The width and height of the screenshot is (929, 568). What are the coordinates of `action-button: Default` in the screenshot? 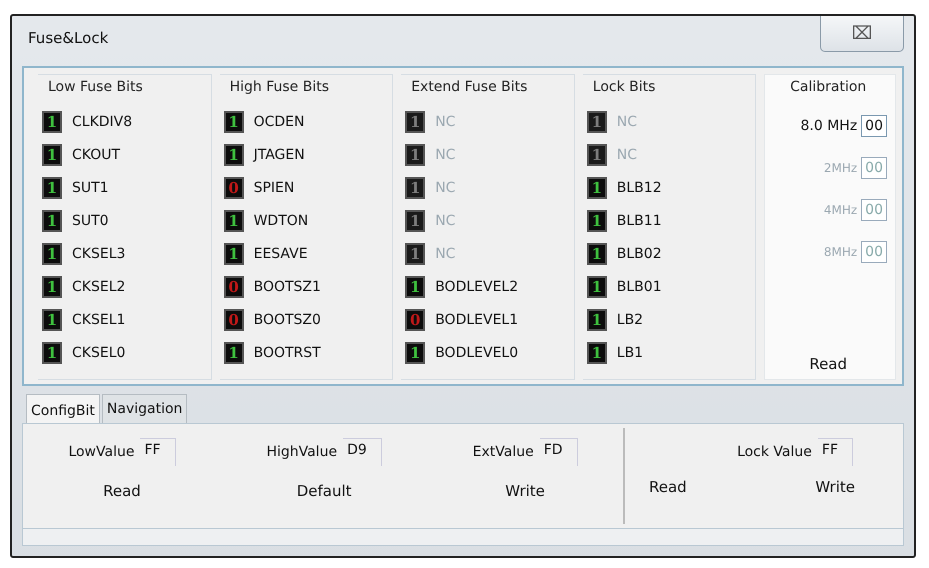 It's located at (324, 491).